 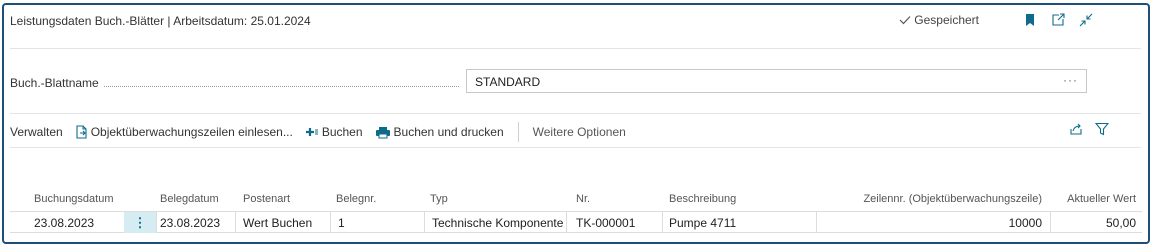 I want to click on cell-current-value: 50,00, so click(x=1098, y=223).